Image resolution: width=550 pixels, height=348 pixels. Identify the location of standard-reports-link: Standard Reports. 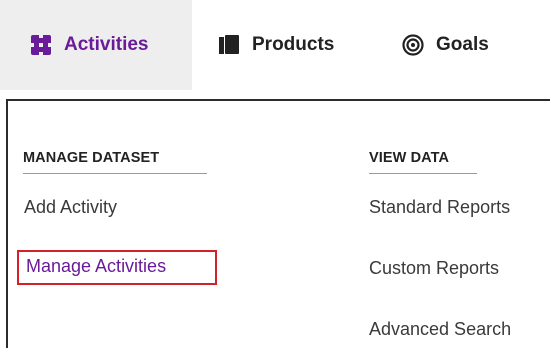
(439, 207).